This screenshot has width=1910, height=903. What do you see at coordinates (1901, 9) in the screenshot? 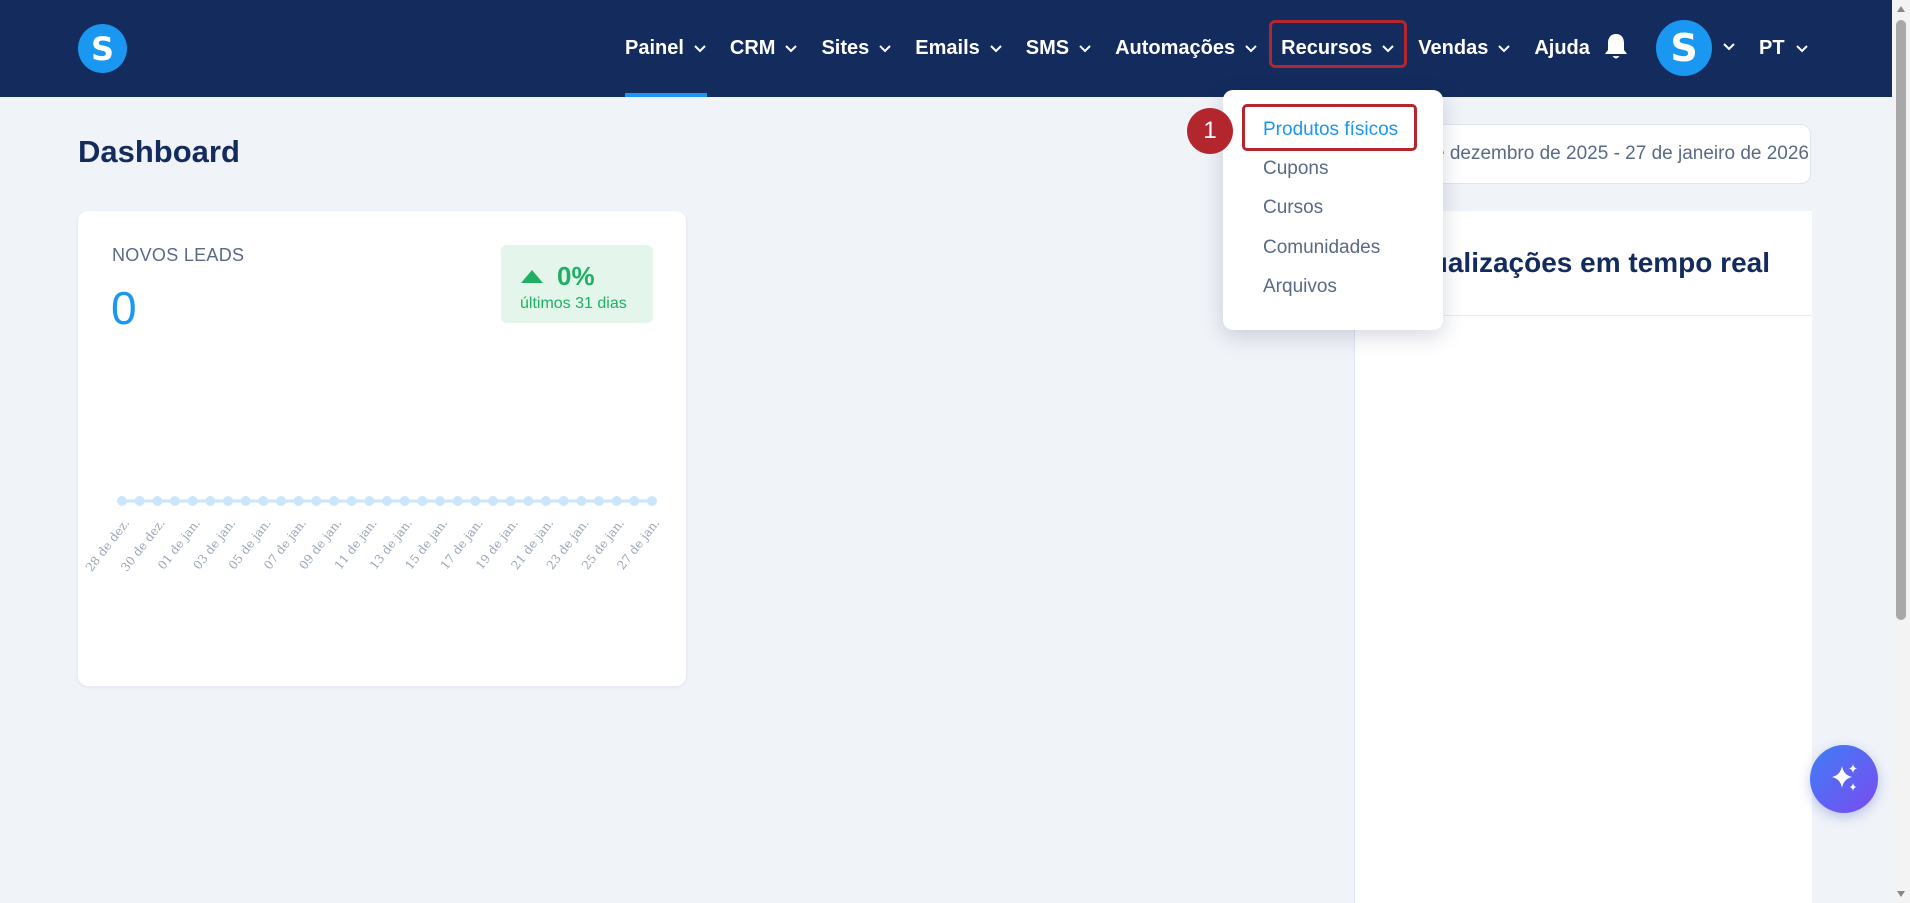
I see `scroll-up-arrow` at bounding box center [1901, 9].